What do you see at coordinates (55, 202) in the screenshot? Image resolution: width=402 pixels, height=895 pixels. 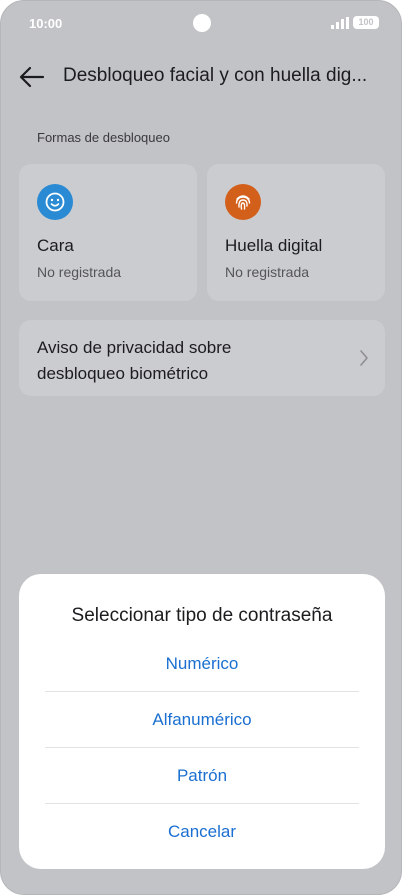 I see `face-smile-icon` at bounding box center [55, 202].